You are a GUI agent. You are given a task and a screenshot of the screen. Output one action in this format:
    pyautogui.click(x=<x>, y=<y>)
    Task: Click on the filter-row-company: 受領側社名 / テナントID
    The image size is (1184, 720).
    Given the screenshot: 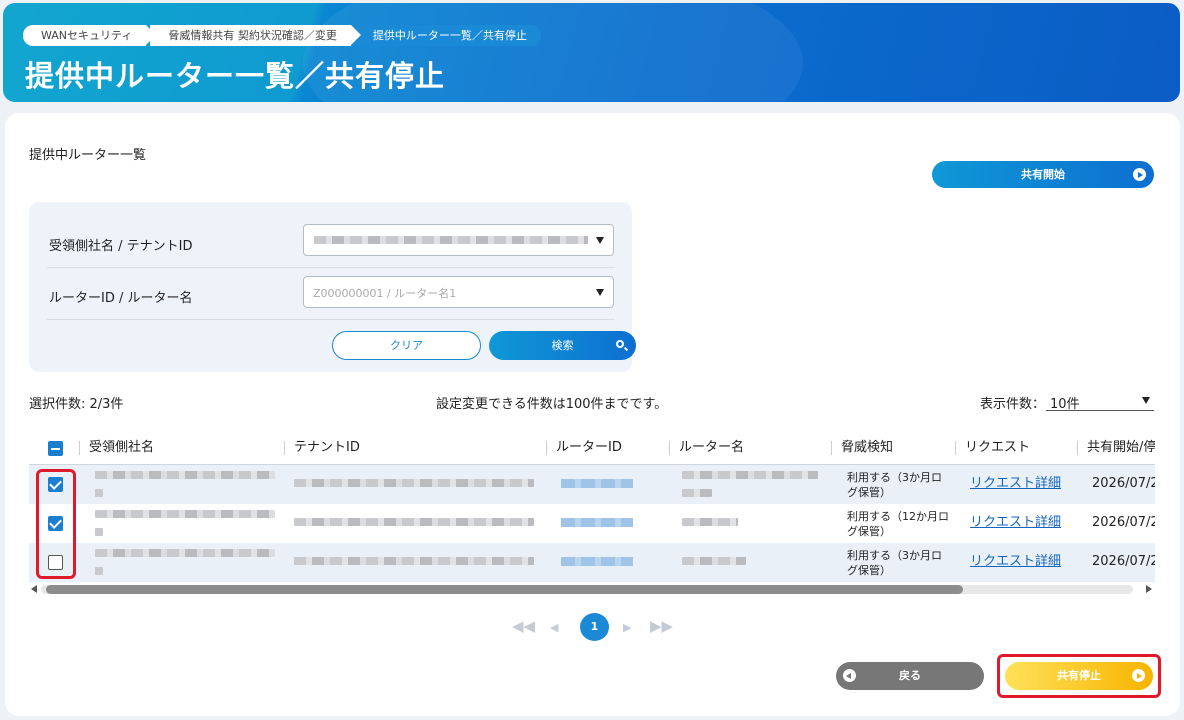 What is the action you would take?
    pyautogui.click(x=331, y=246)
    